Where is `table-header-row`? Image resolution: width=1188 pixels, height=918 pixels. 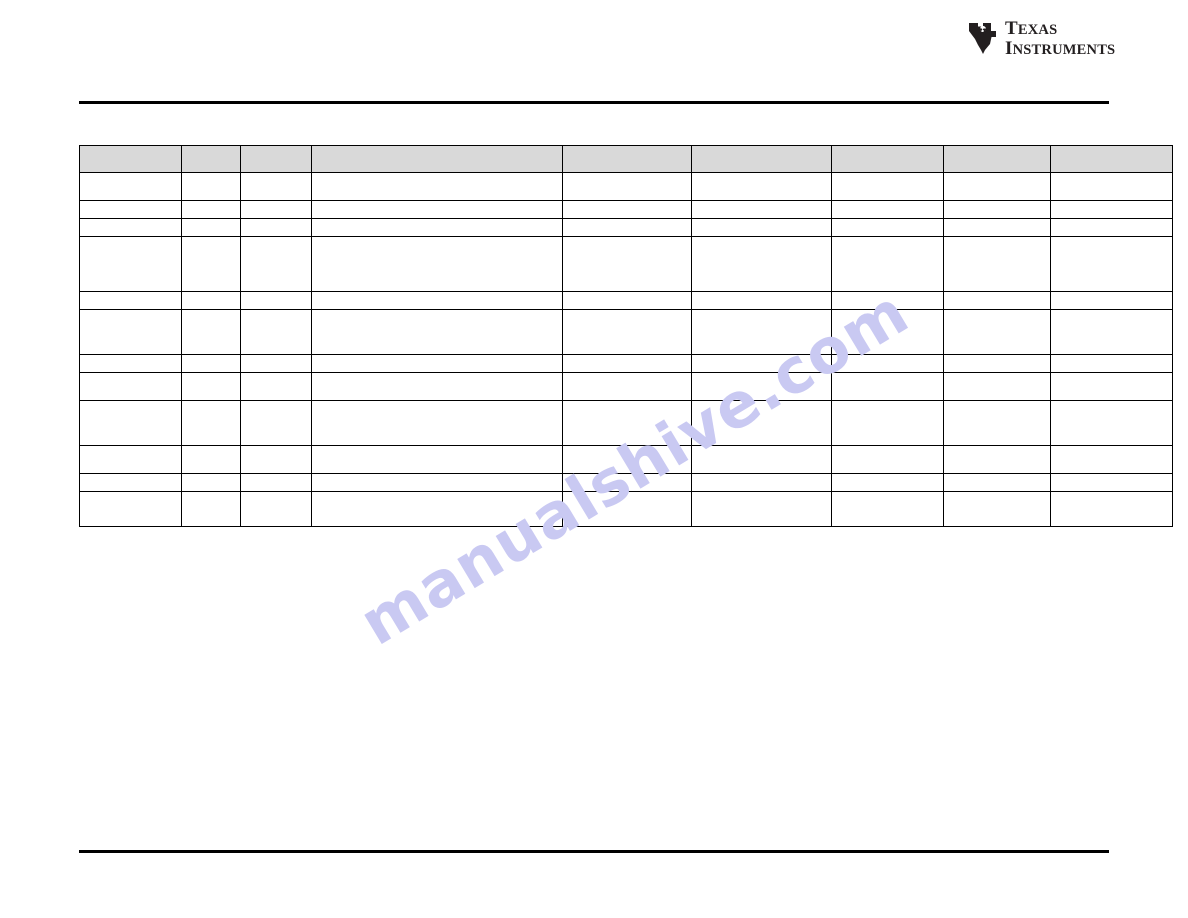
table-header-row is located at coordinates (626, 159).